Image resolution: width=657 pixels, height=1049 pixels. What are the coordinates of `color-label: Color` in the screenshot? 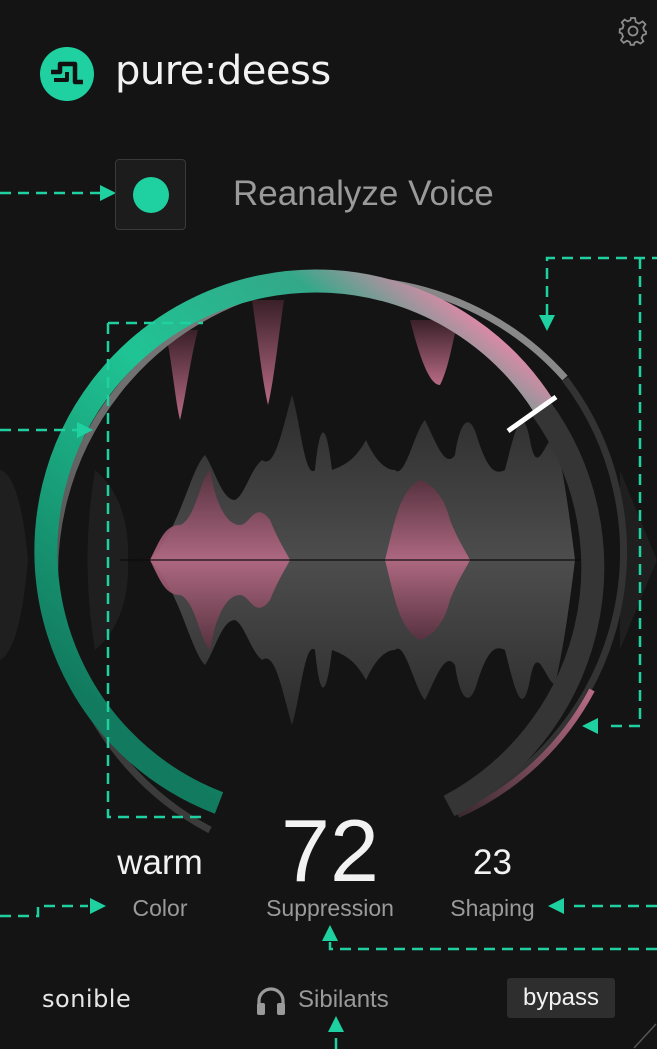 It's located at (160, 908).